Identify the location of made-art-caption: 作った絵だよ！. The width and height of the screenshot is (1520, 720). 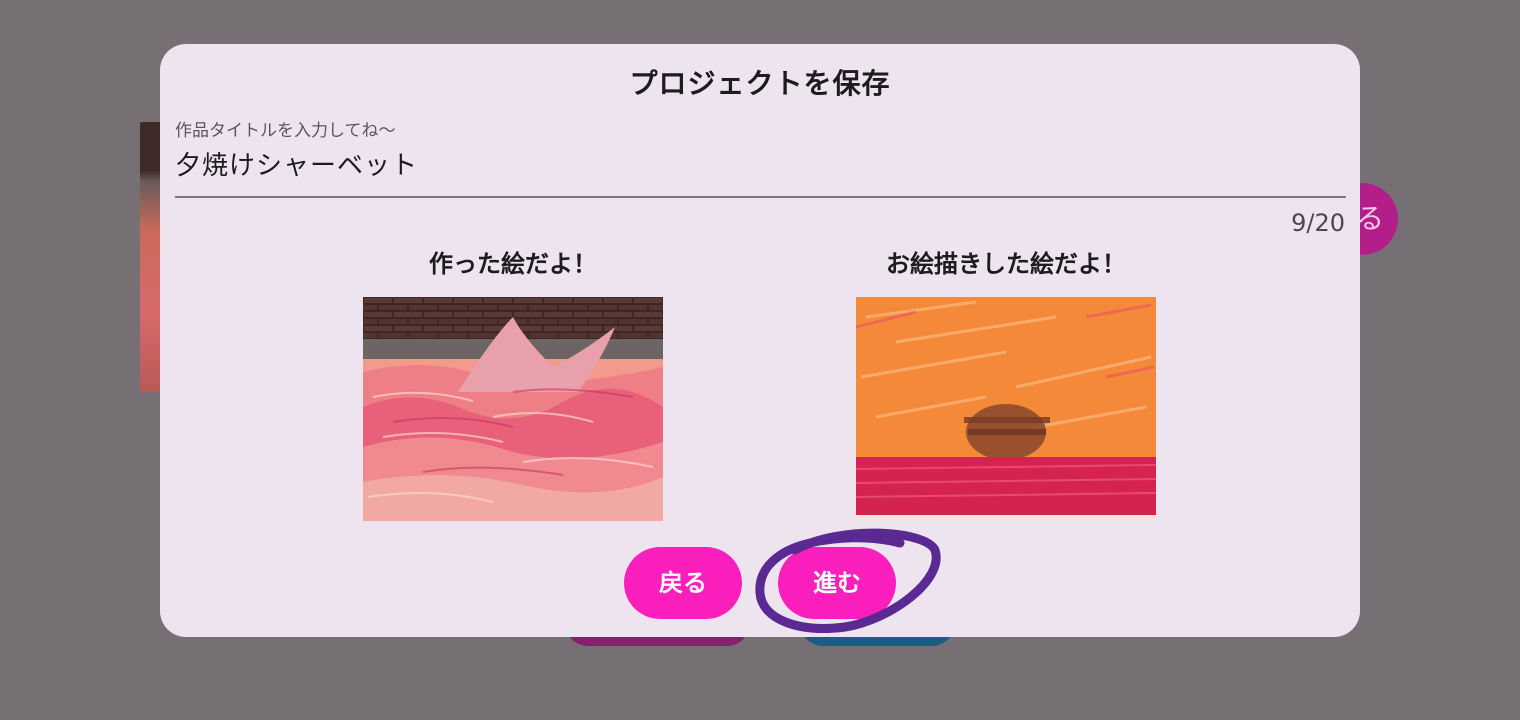
(513, 264).